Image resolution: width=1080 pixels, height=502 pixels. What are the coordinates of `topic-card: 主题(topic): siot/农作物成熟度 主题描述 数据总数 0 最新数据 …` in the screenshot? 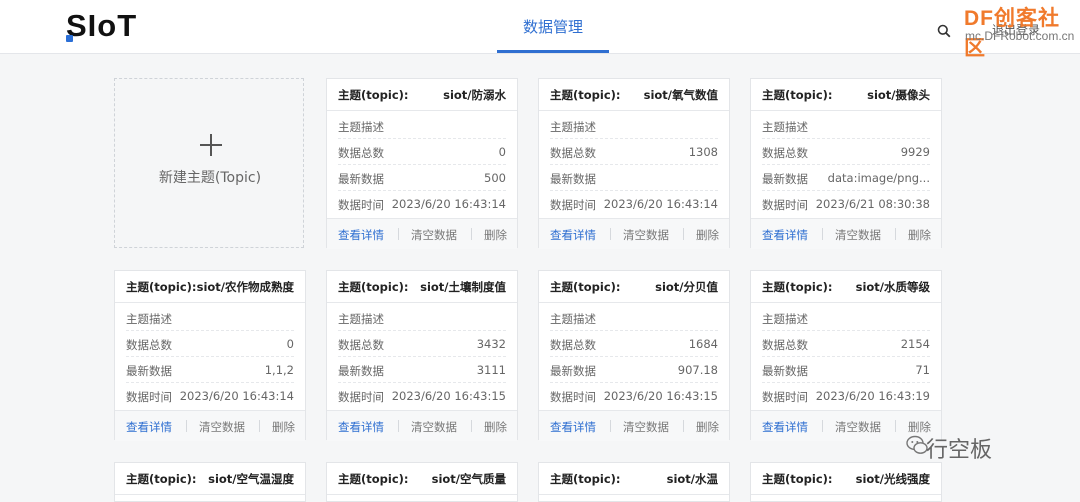 It's located at (210, 355).